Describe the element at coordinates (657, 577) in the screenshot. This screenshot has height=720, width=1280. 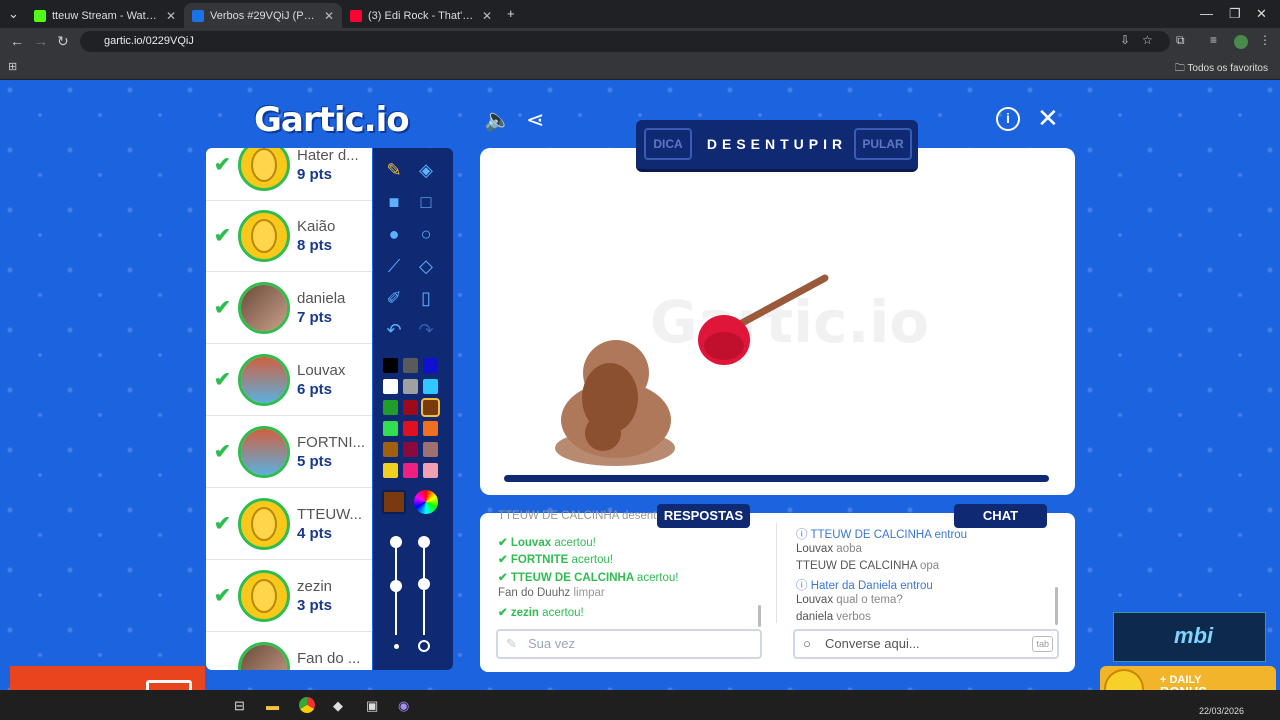
I see `answer-text: acertou!` at that location.